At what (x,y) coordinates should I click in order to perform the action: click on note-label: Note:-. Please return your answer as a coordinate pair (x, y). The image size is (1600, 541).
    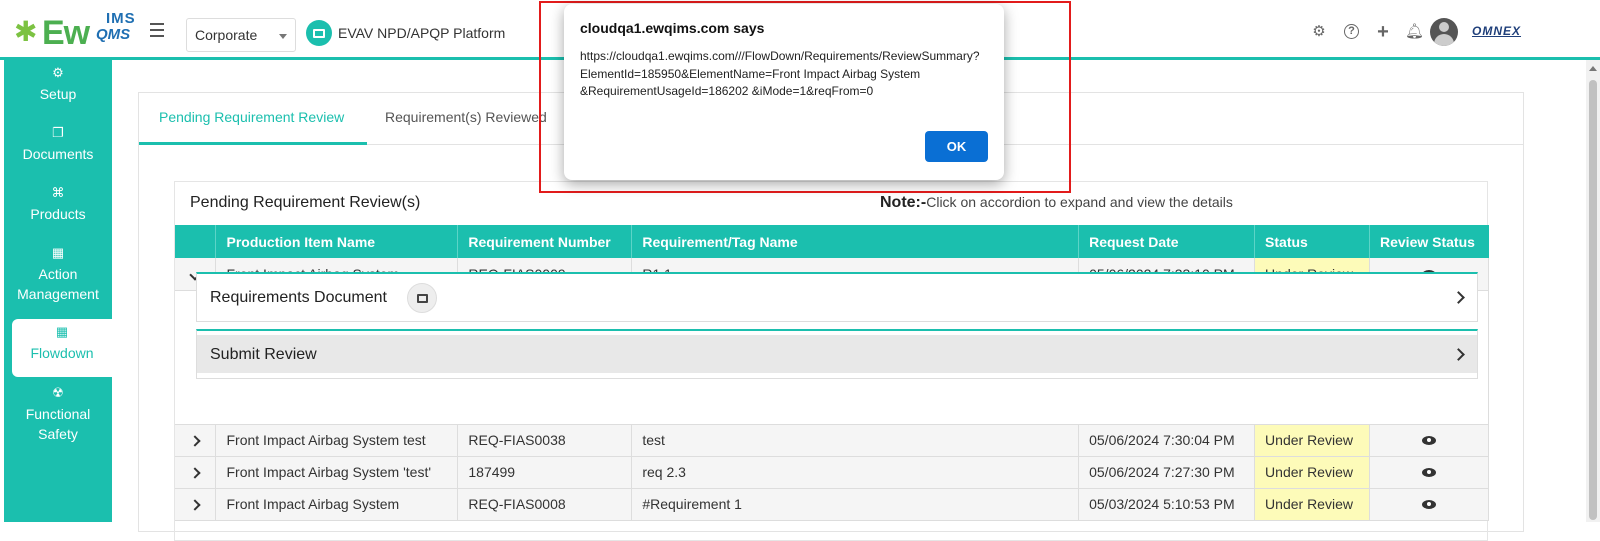
    Looking at the image, I should click on (903, 202).